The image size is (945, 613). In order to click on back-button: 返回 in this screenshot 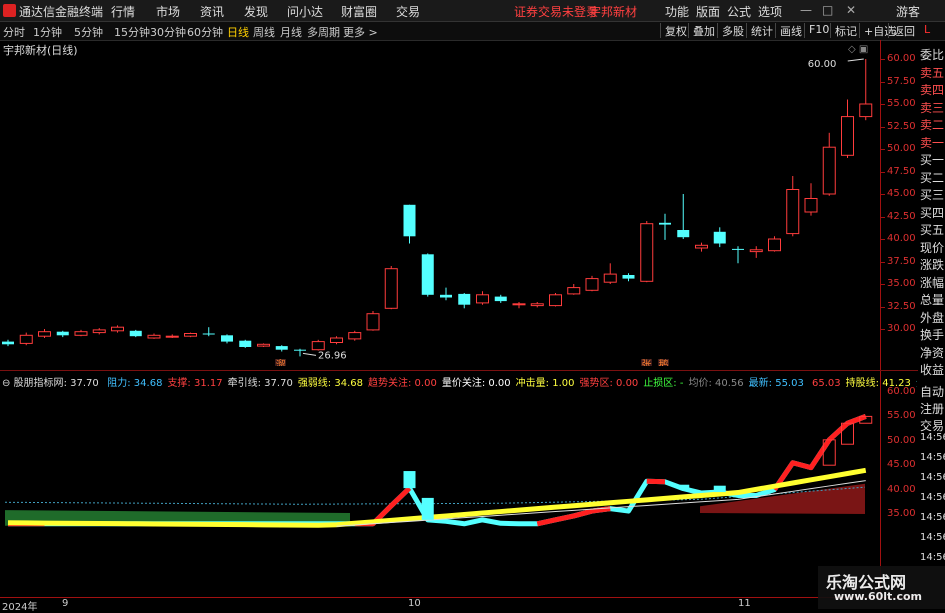, I will do `click(903, 30)`.